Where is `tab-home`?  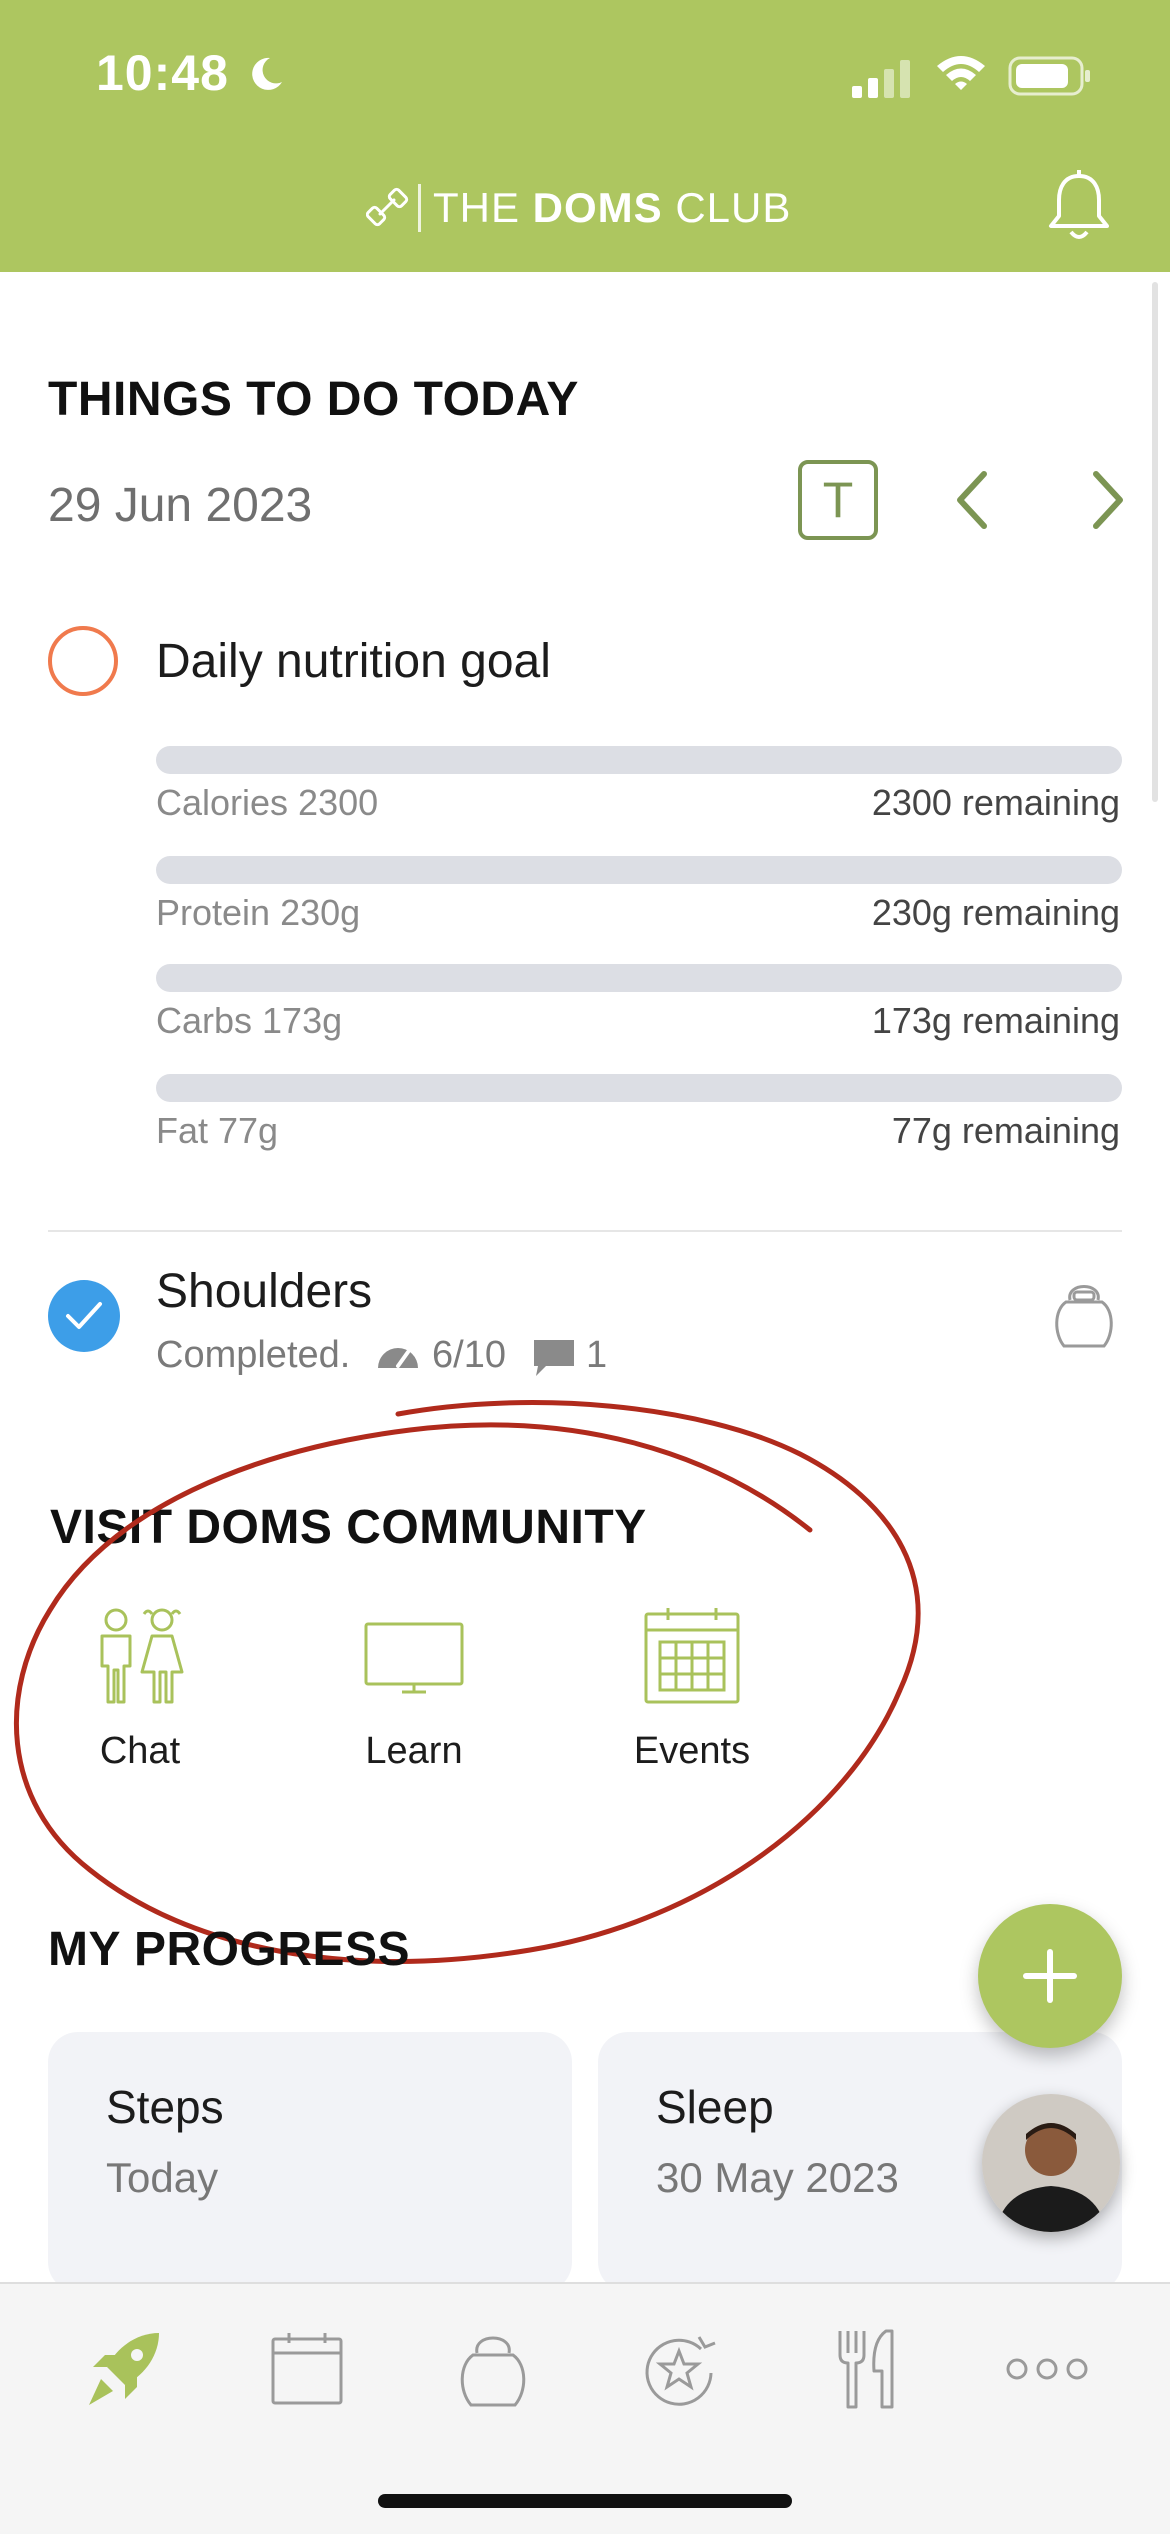 tab-home is located at coordinates (123, 2369).